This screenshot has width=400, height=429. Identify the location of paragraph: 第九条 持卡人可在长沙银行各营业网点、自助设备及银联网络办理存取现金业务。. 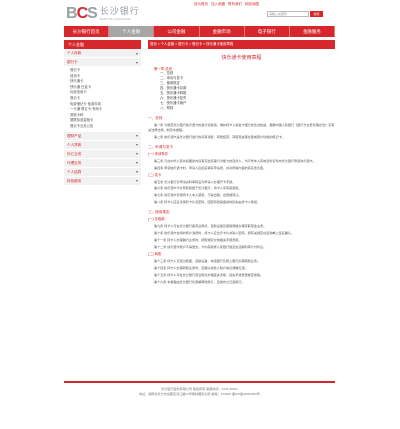
(210, 226).